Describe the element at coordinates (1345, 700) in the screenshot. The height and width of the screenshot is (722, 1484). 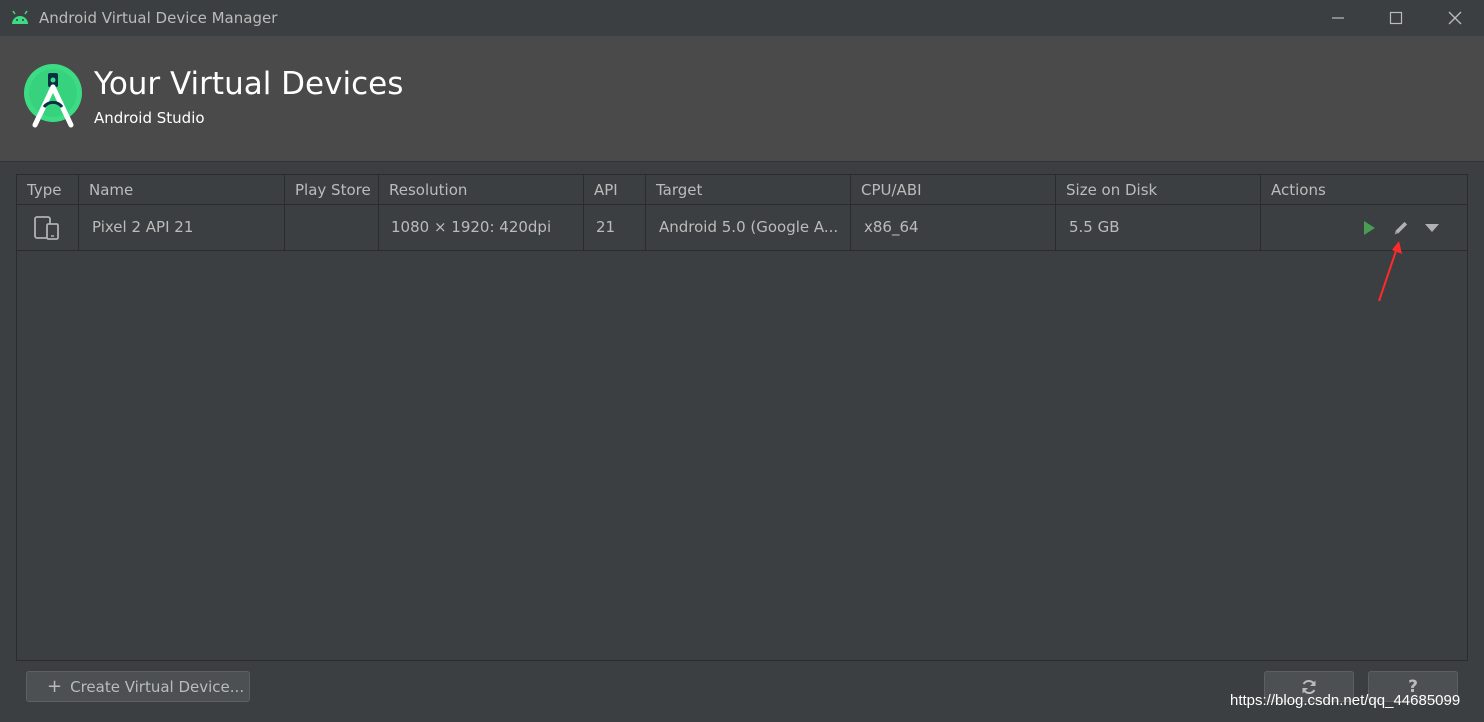
I see `watermark-text: https://blog.csdn.net/qq_44685099` at that location.